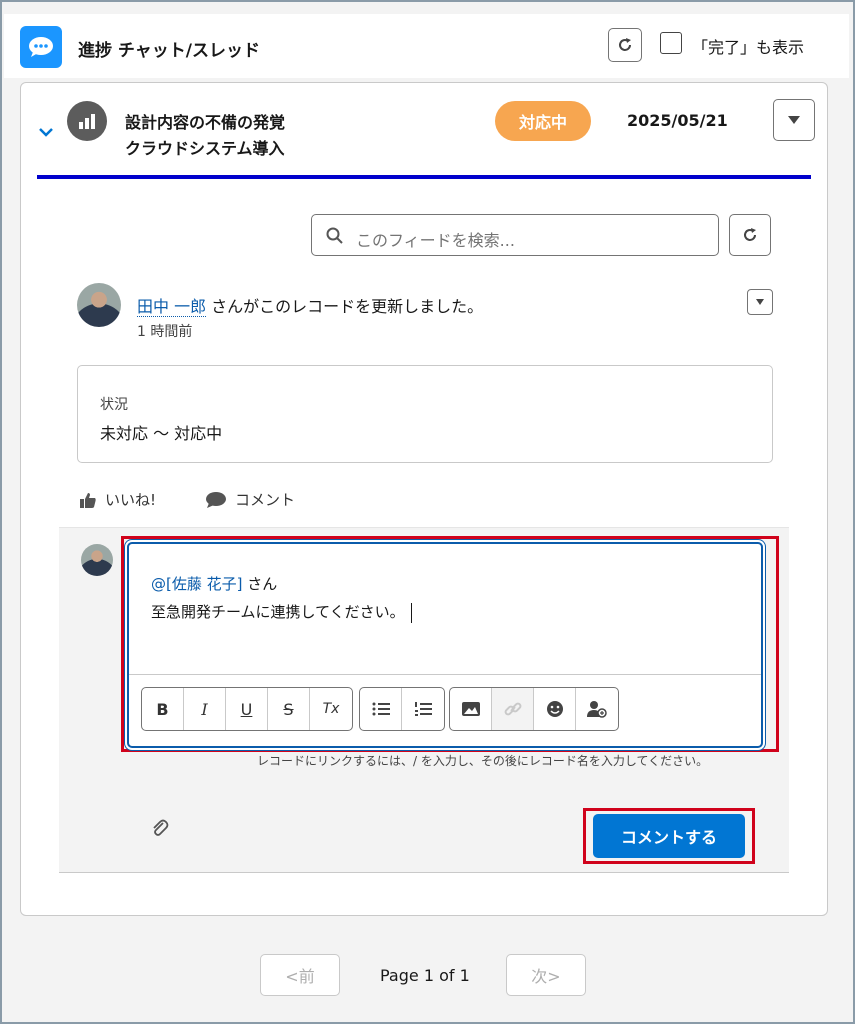  I want to click on bullet-list-button, so click(381, 709).